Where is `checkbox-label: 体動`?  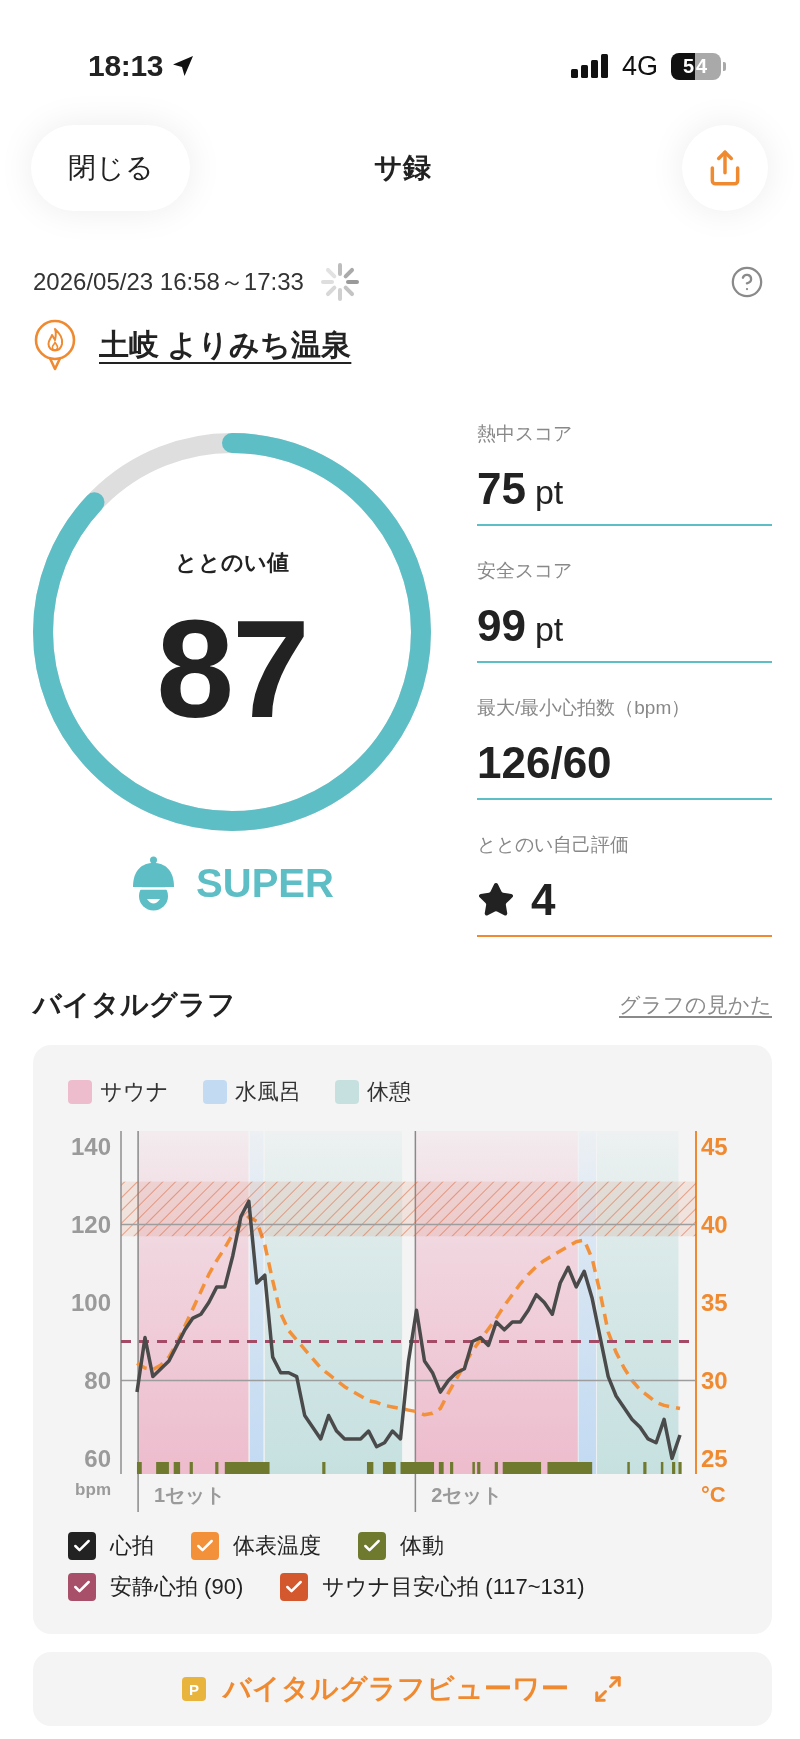 checkbox-label: 体動 is located at coordinates (422, 1546).